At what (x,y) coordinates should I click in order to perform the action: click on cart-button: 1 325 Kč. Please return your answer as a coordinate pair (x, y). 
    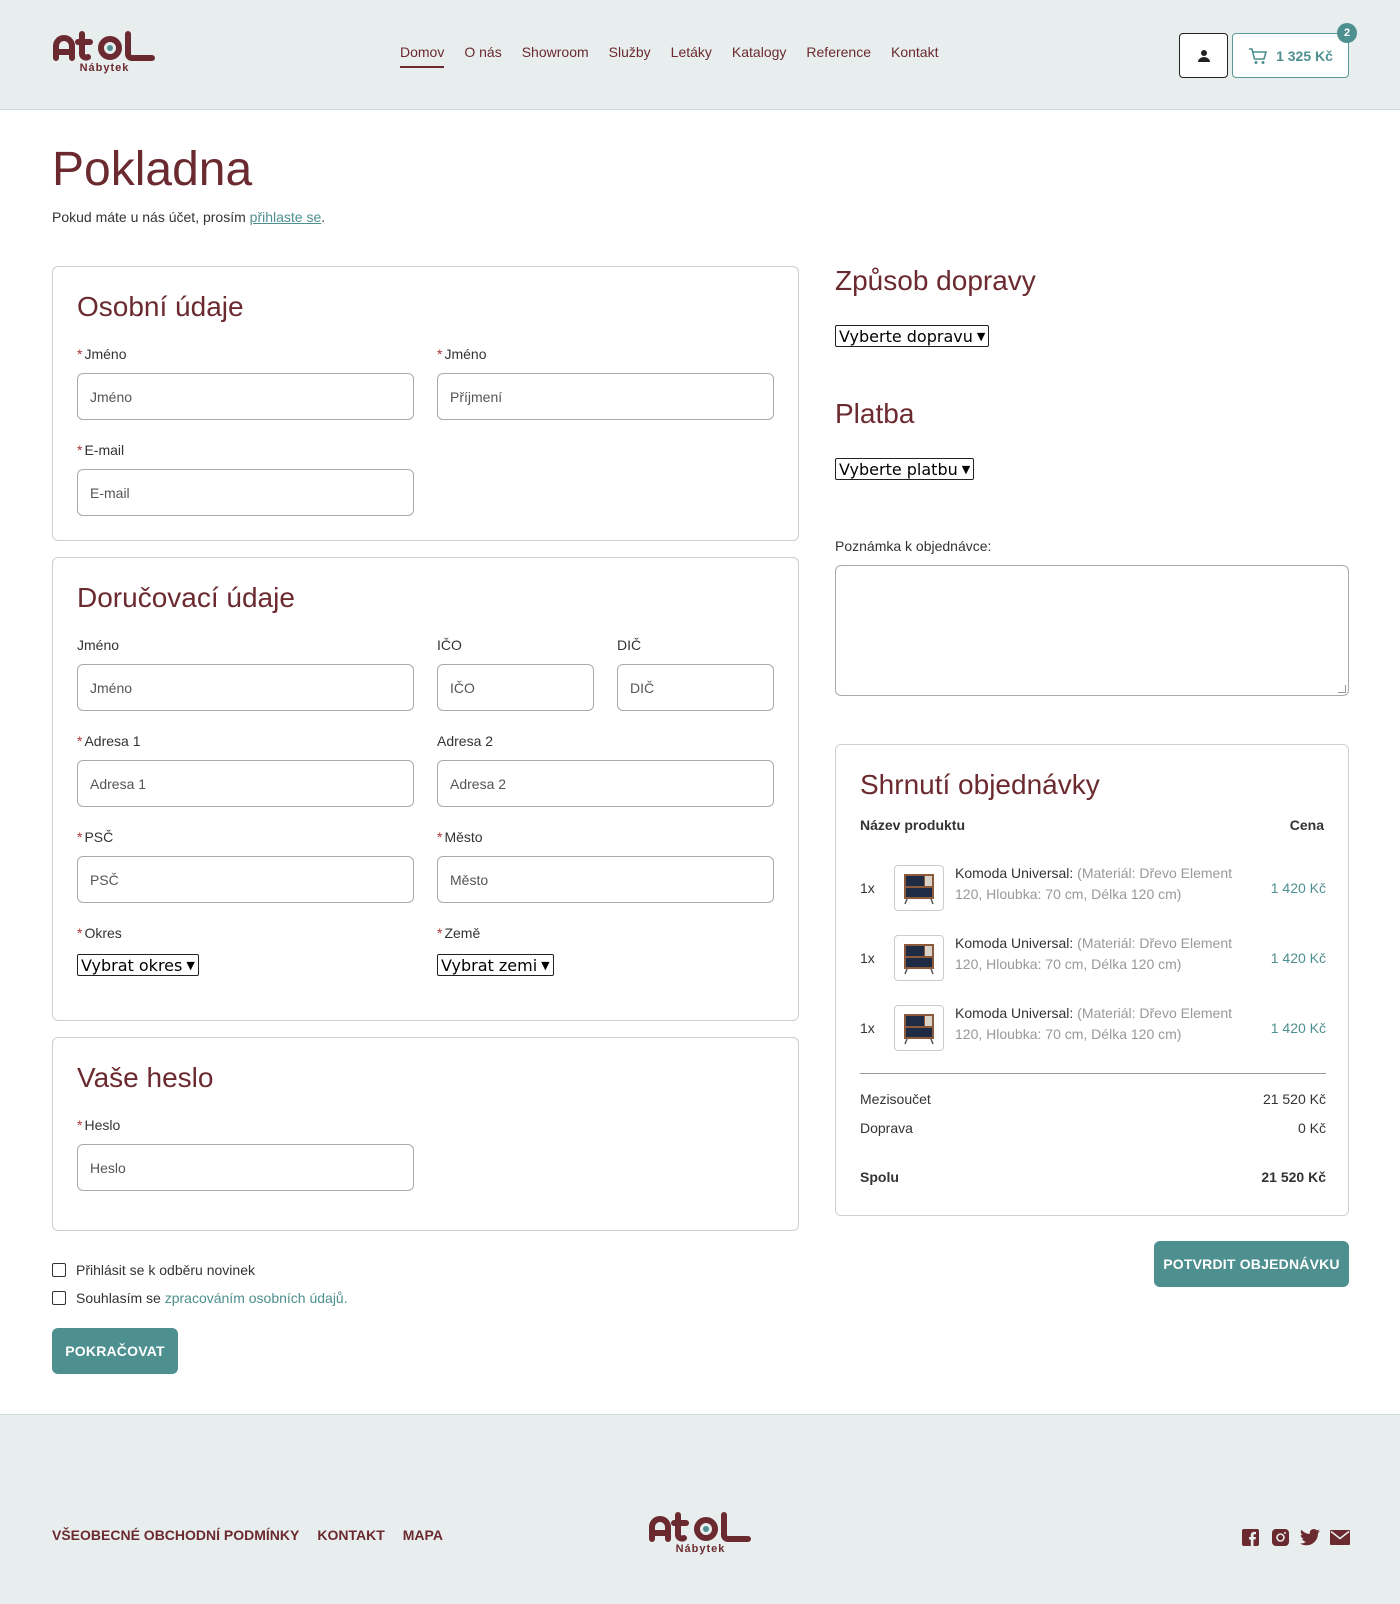
    Looking at the image, I should click on (1290, 55).